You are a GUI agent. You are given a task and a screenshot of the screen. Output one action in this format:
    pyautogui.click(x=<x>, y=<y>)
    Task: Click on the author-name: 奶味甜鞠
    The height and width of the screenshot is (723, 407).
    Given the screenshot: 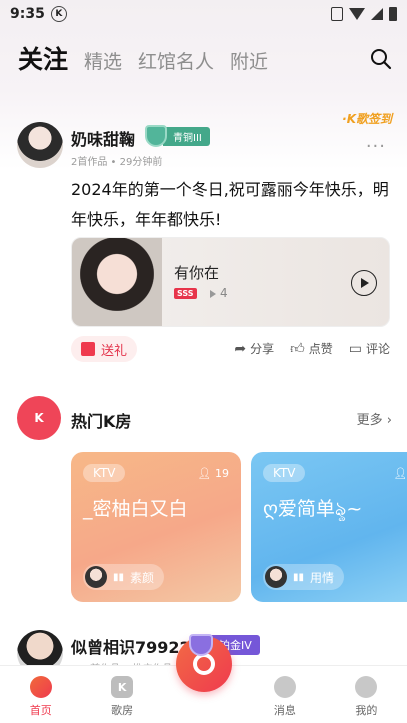 What is the action you would take?
    pyautogui.click(x=103, y=138)
    